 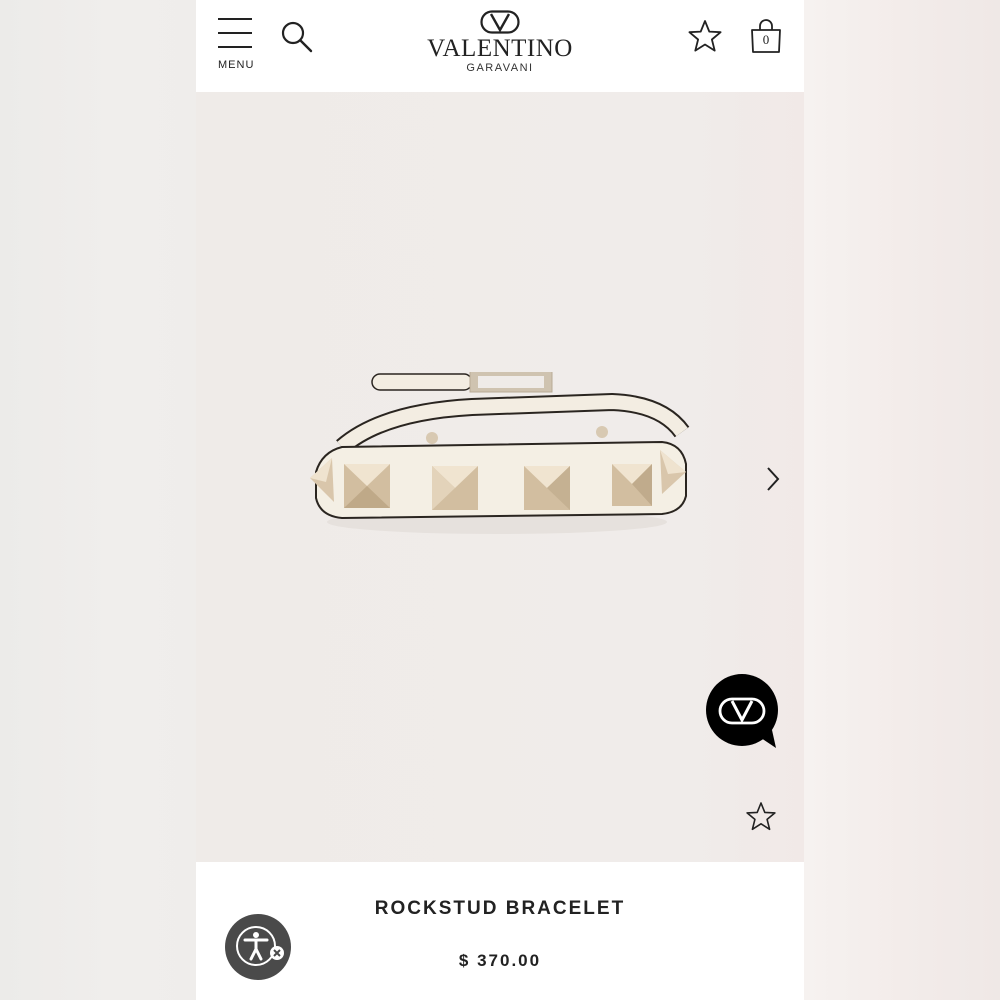 I want to click on add-to-favorites-button, so click(x=761, y=817).